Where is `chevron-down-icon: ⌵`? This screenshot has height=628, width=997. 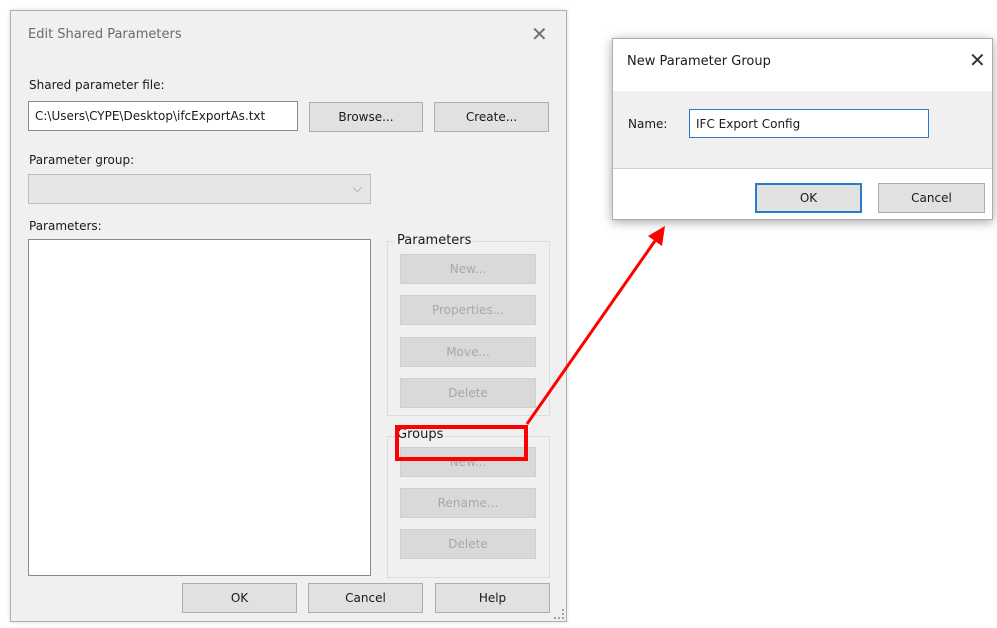
chevron-down-icon: ⌵ is located at coordinates (357, 188).